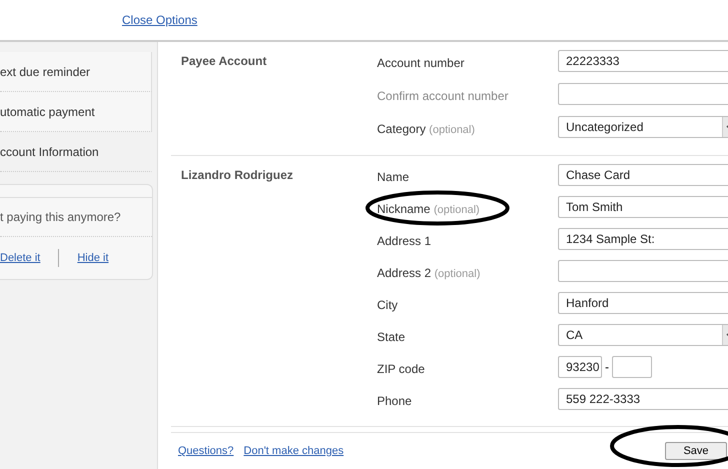 The height and width of the screenshot is (469, 728). What do you see at coordinates (428, 209) in the screenshot?
I see `field-label: Nickname (optional)` at bounding box center [428, 209].